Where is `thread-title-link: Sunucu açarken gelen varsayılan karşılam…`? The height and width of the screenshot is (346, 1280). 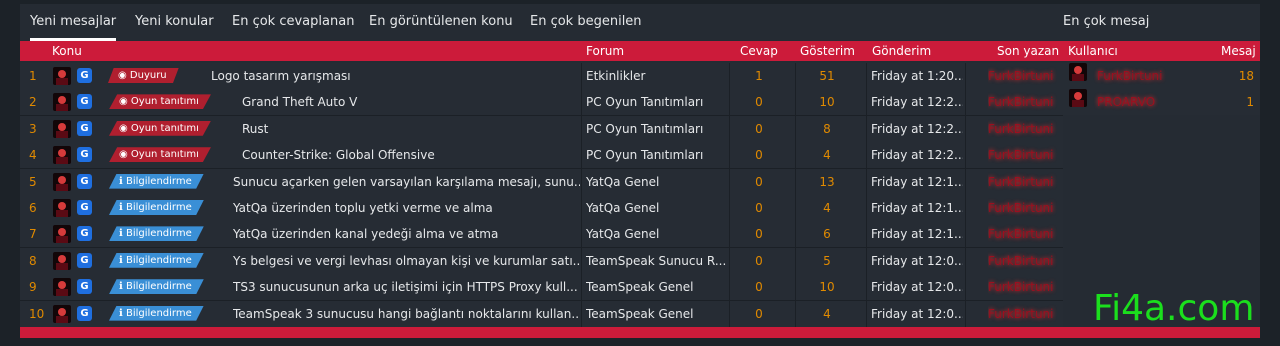 thread-title-link: Sunucu açarken gelen varsayılan karşılam… is located at coordinates (406, 182).